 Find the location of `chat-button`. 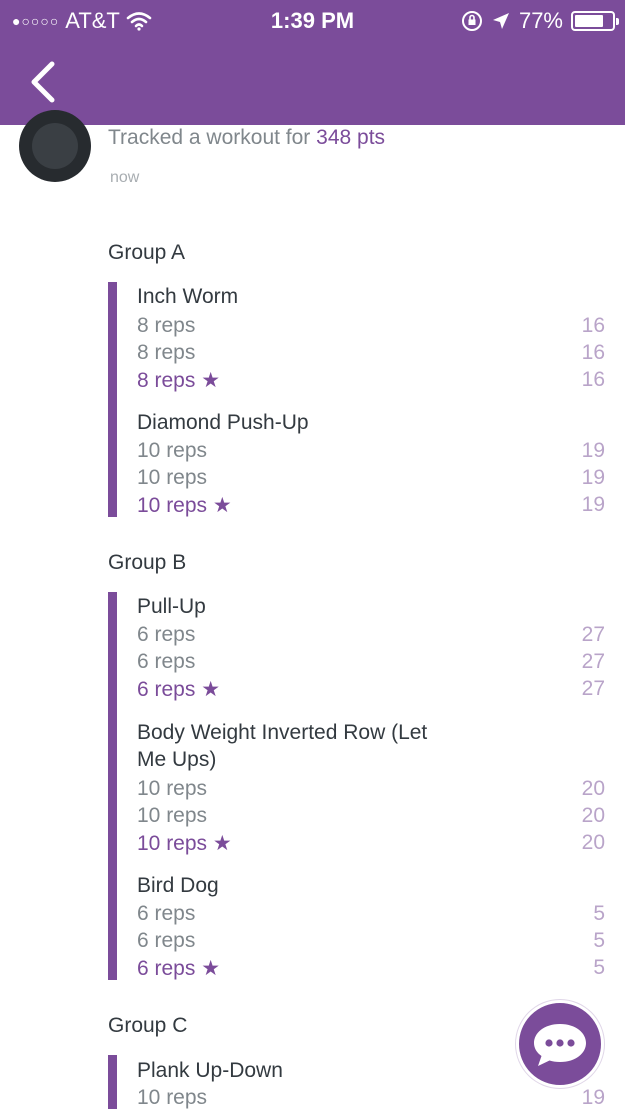

chat-button is located at coordinates (560, 1044).